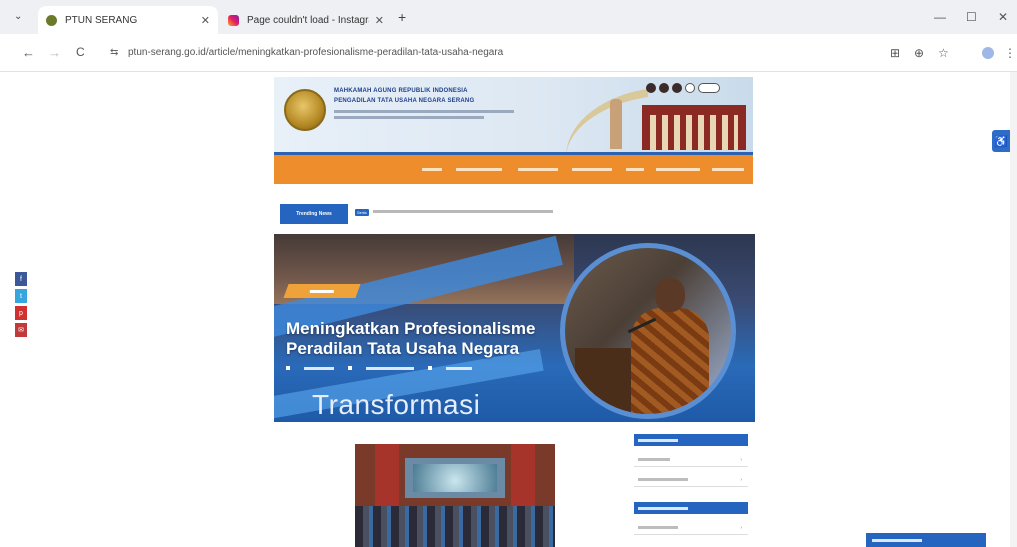 The image size is (1017, 547). Describe the element at coordinates (523, 475) in the screenshot. I see `curtain-right` at that location.